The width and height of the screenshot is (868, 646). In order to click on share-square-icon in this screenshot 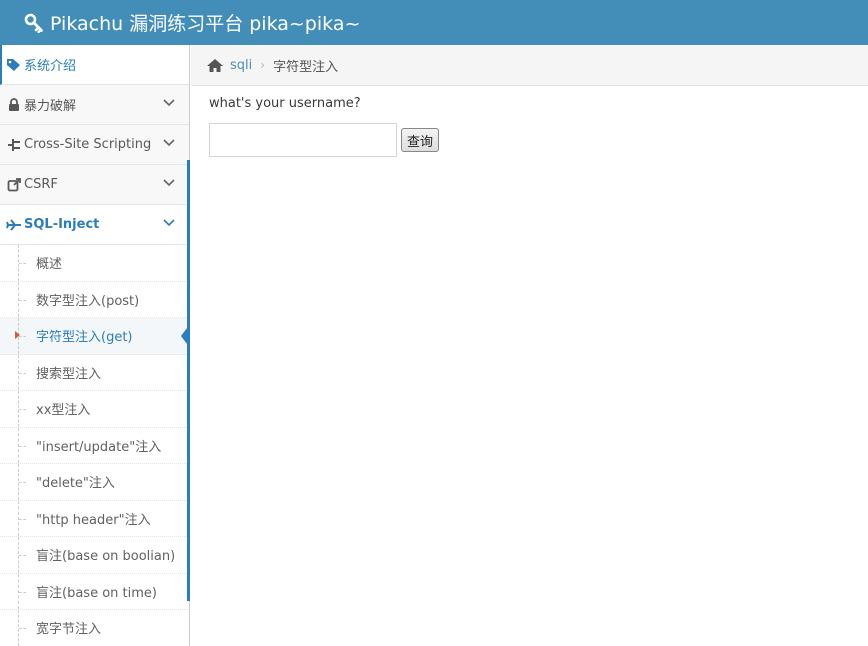, I will do `click(14, 184)`.